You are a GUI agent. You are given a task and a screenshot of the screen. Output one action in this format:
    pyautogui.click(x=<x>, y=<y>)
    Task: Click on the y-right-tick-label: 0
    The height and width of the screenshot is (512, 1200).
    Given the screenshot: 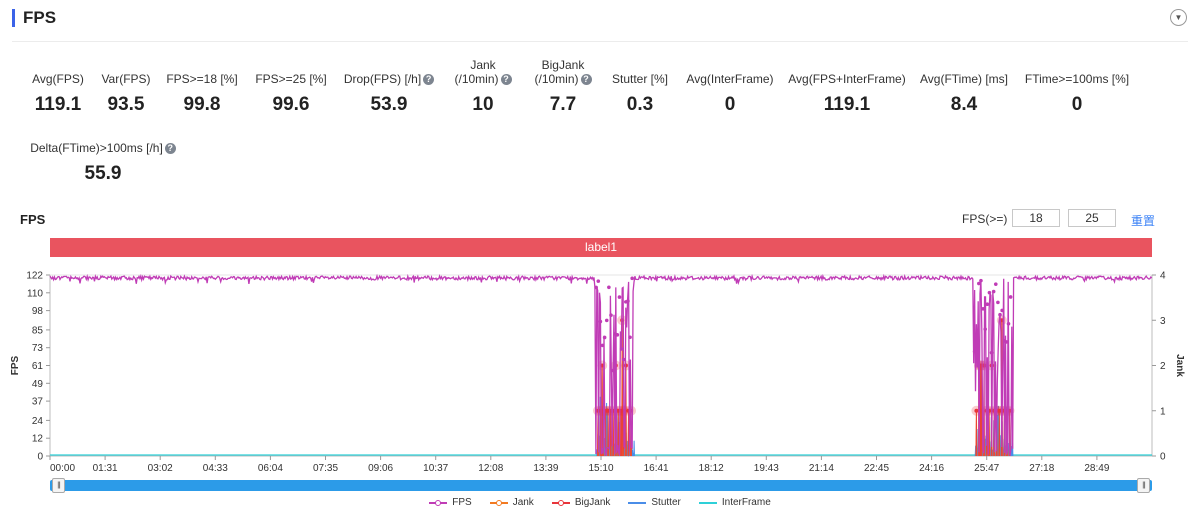 What is the action you would take?
    pyautogui.click(x=1163, y=457)
    